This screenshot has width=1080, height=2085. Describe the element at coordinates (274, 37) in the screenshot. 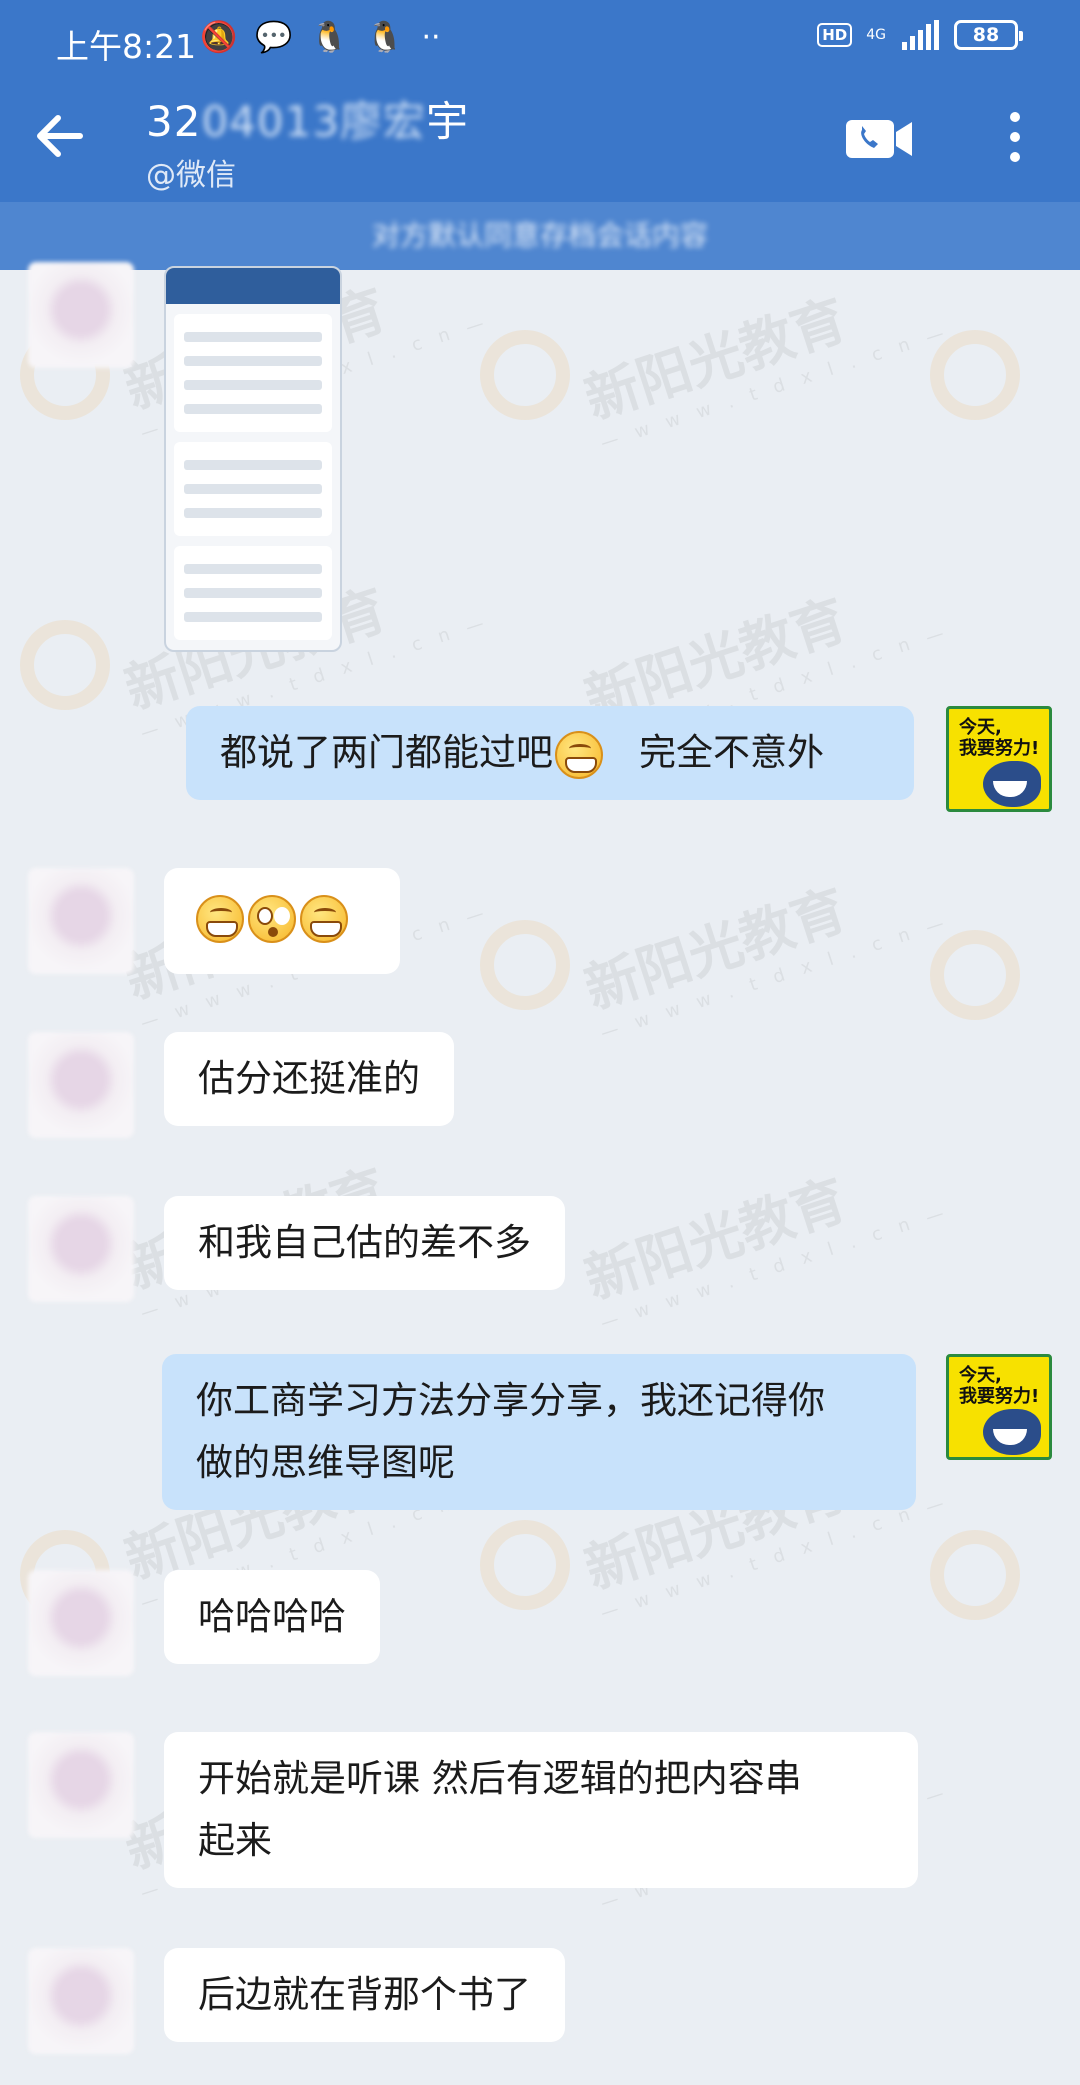

I see `wechat-icon: 💬` at that location.